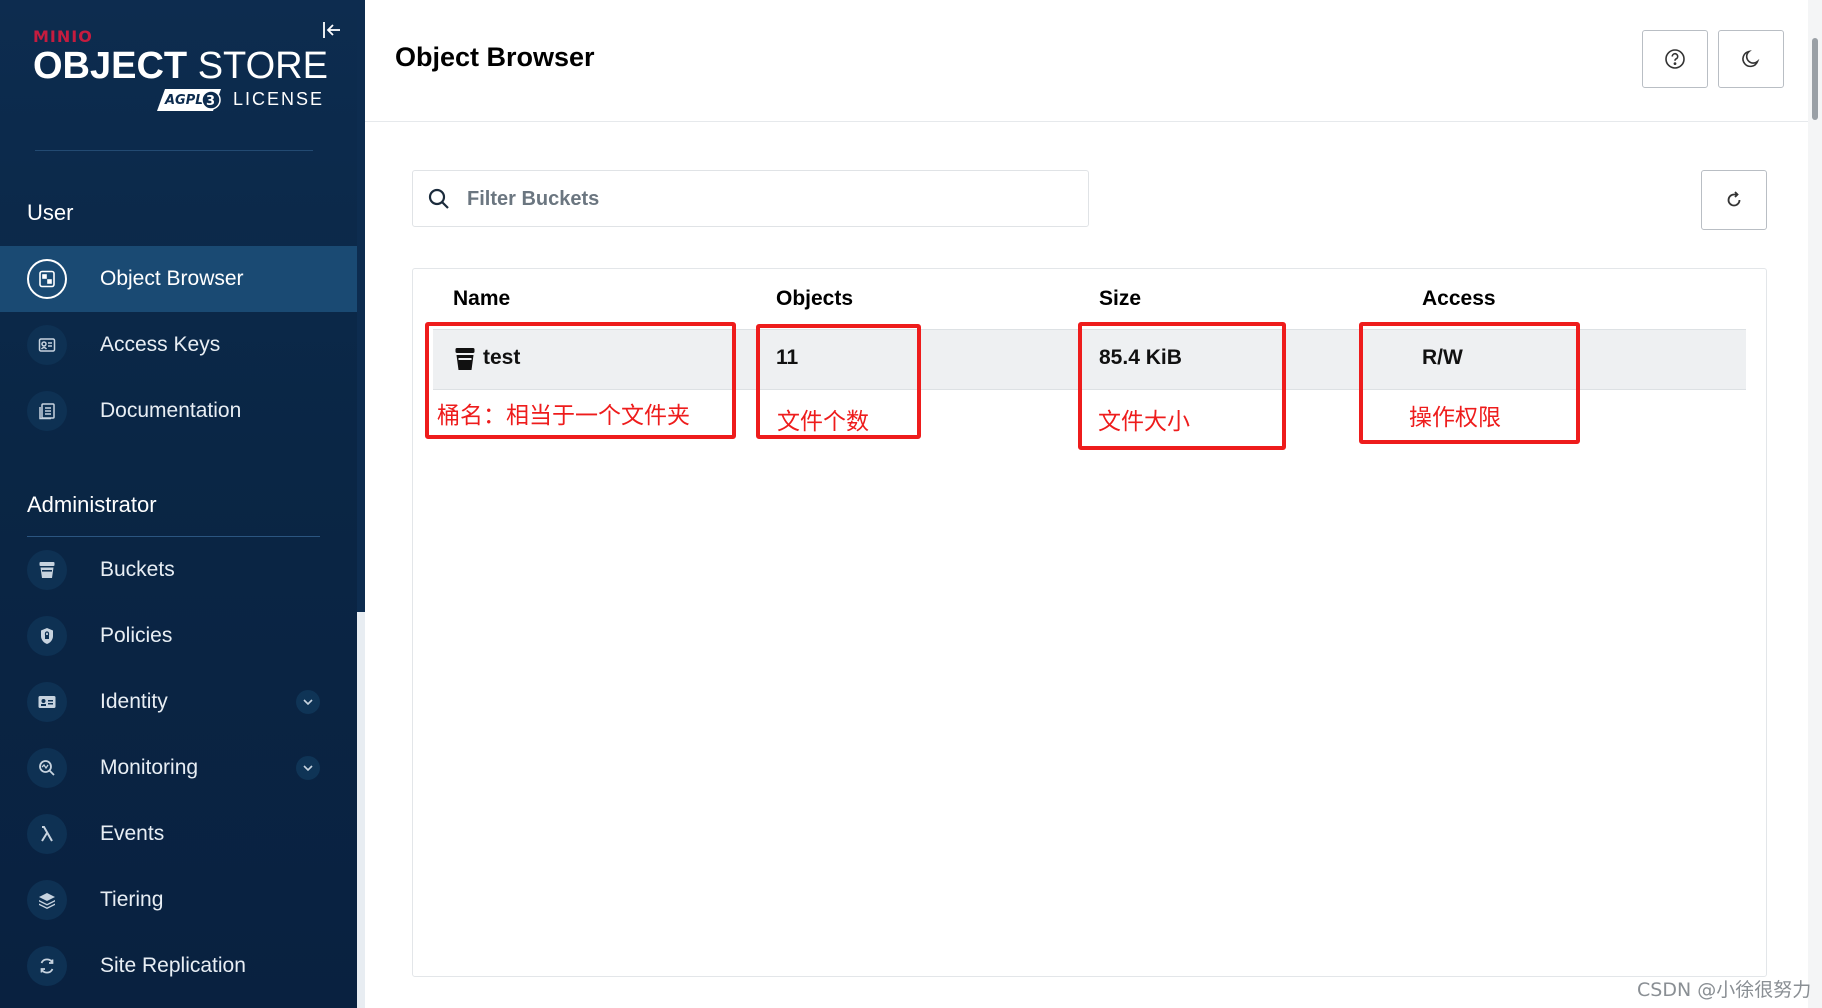  I want to click on annotation-text-access: 操作权限, so click(1455, 418).